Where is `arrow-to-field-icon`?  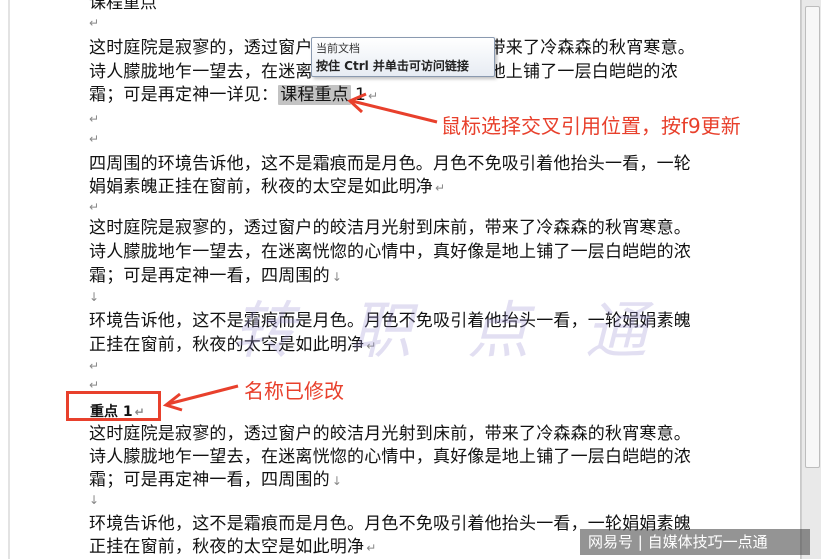 arrow-to-field-icon is located at coordinates (392, 108).